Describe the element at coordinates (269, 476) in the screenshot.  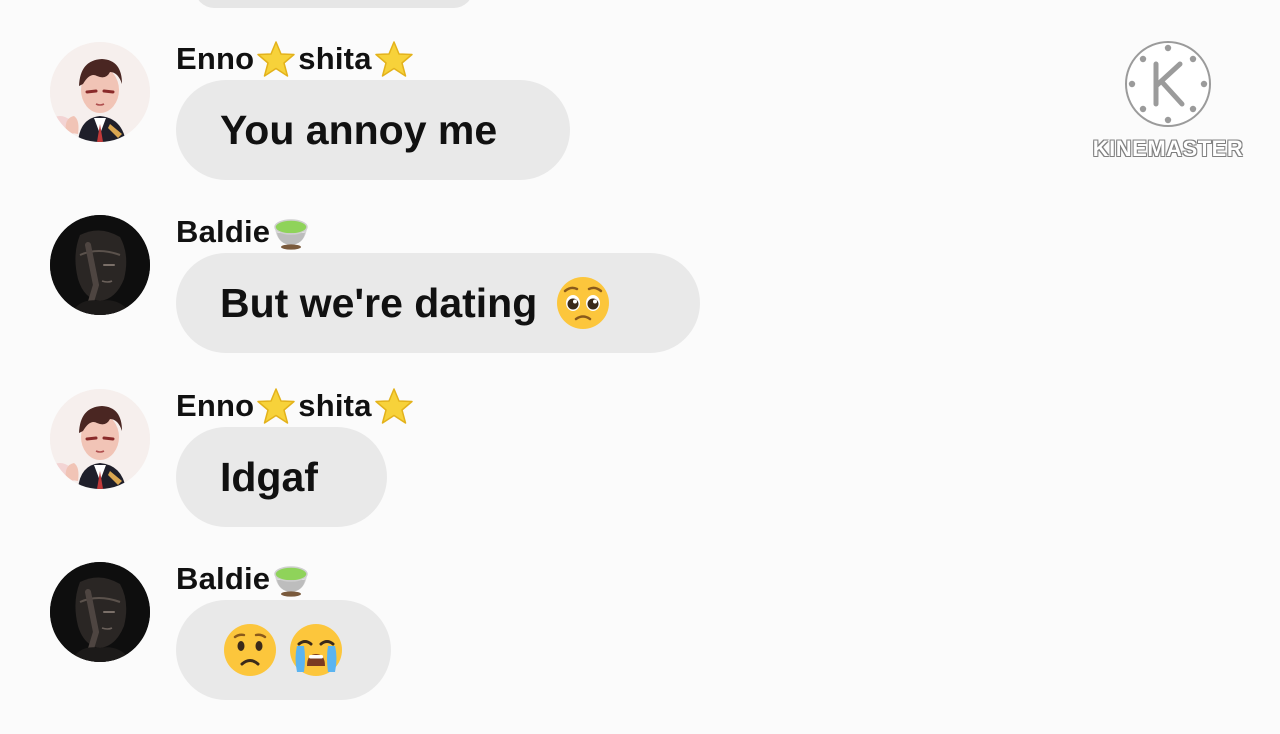
I see `message-text: Idgaf` at that location.